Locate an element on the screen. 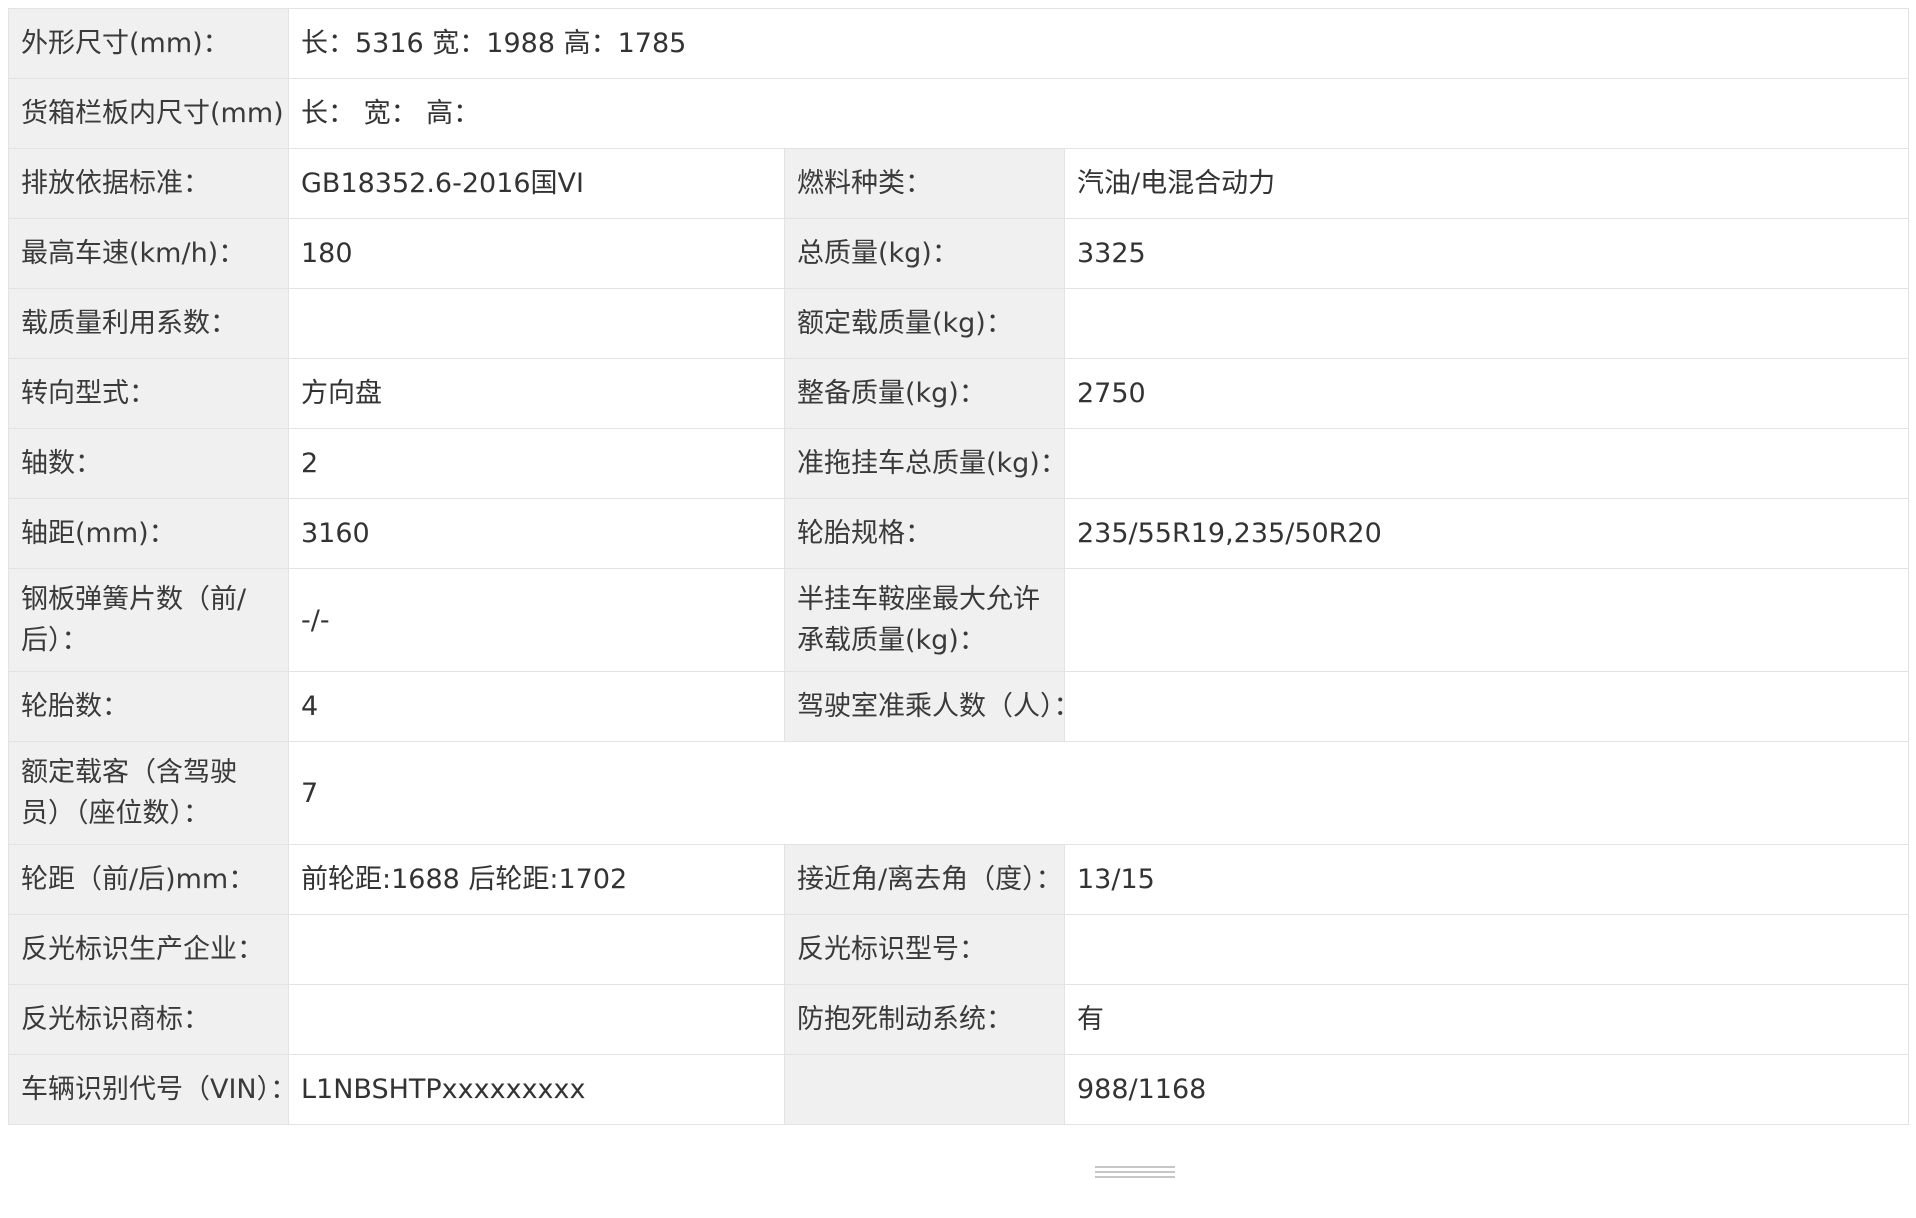 The image size is (1916, 1218). label-cab-occupants: 驾驶室准乘人数（人）： is located at coordinates (924, 706).